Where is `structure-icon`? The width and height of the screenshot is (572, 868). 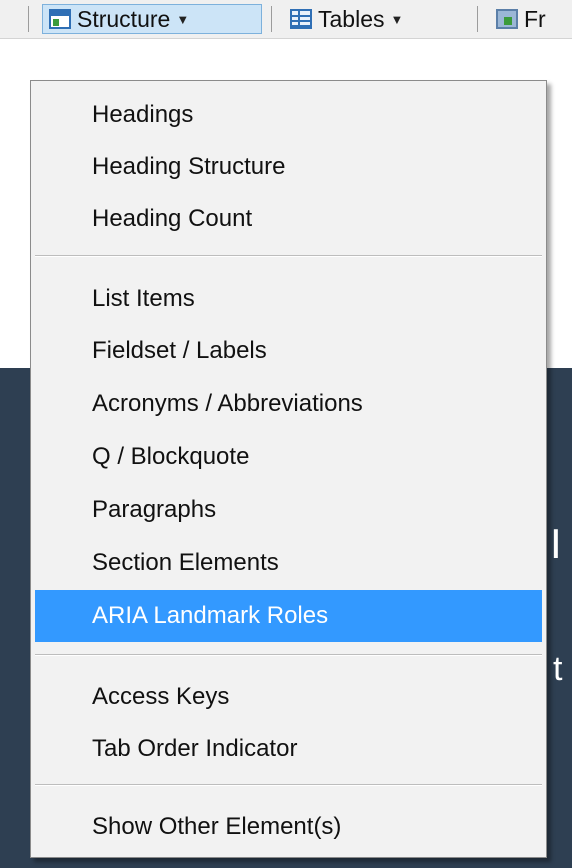 structure-icon is located at coordinates (60, 19).